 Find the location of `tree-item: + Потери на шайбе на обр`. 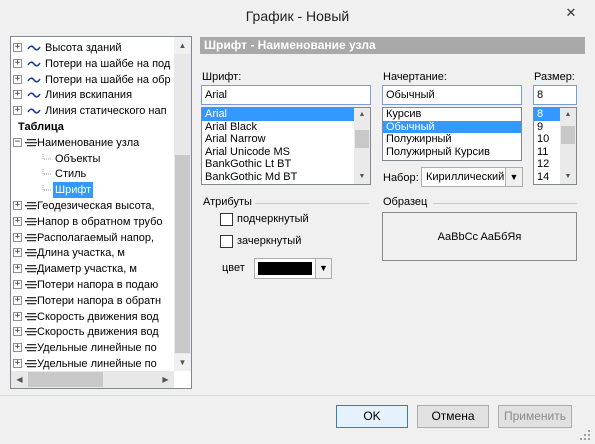

tree-item: + Потери на шайбе на обр is located at coordinates (92, 80).